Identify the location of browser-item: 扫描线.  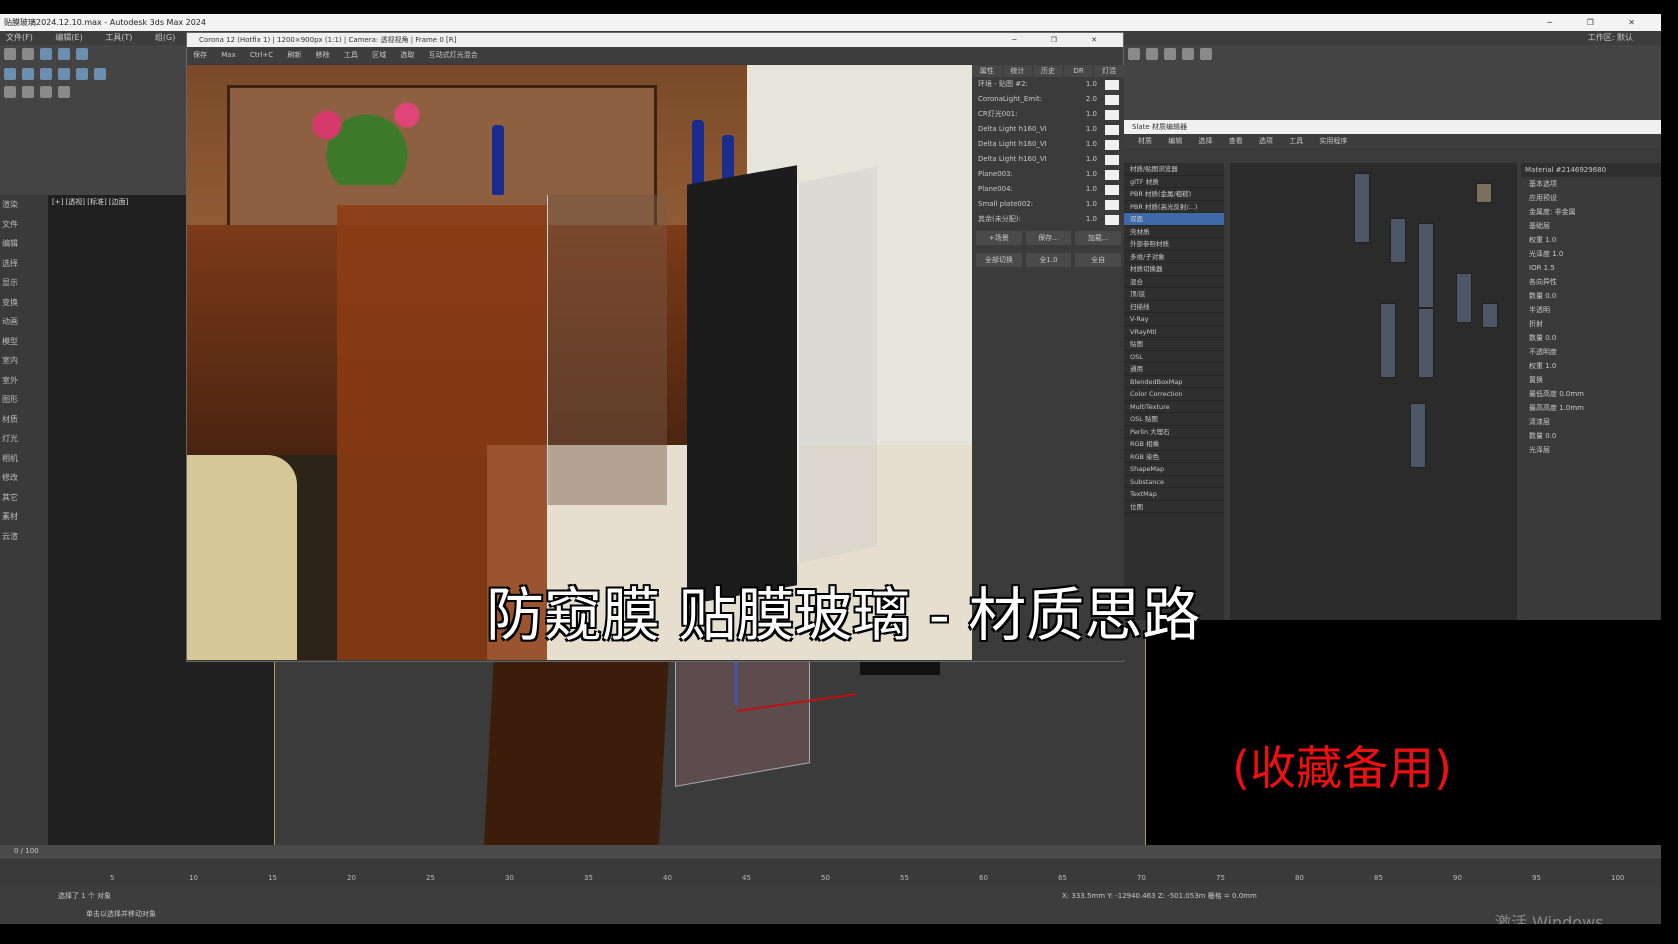
(1174, 307).